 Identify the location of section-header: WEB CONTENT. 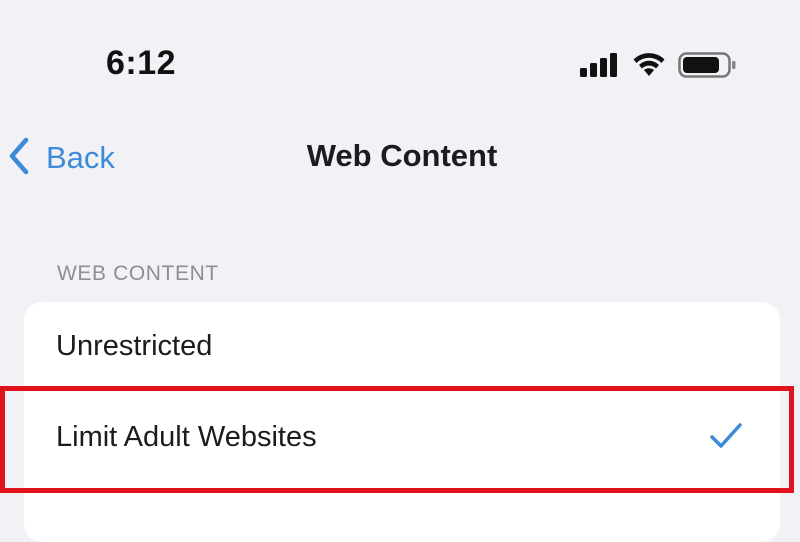
(138, 273).